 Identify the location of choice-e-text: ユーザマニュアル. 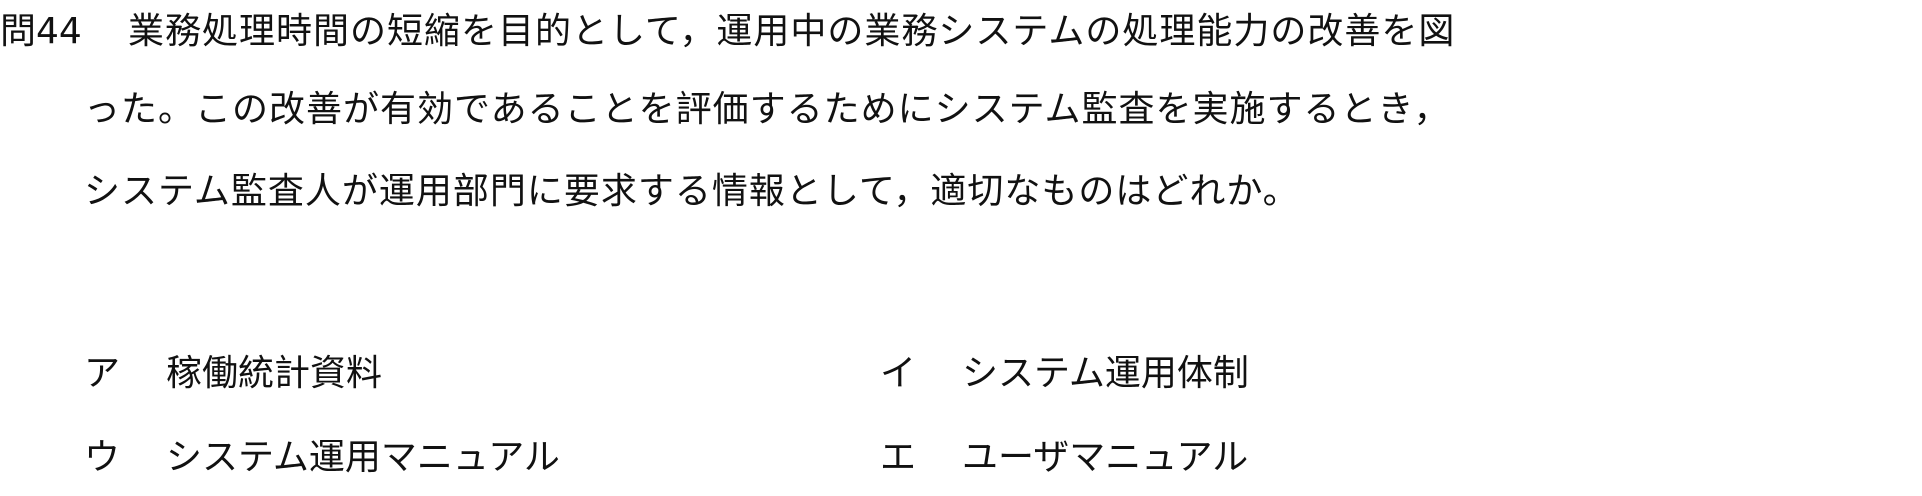
(1105, 457).